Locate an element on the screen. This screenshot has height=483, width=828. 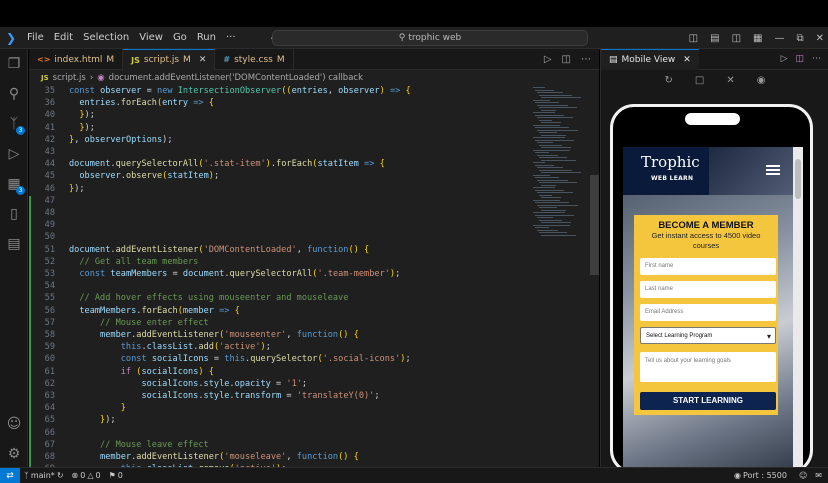
breadcrumb-file: script.js is located at coordinates (69, 78).